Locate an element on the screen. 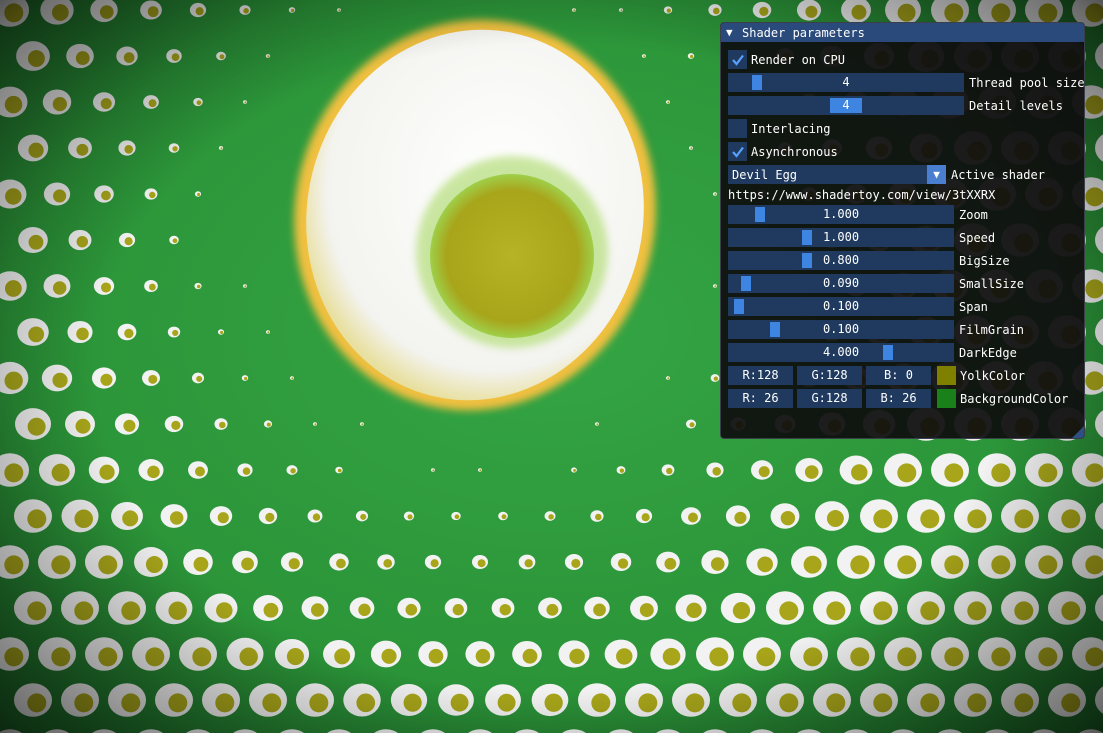  detail-levels-label: Detail levels is located at coordinates (1016, 105).